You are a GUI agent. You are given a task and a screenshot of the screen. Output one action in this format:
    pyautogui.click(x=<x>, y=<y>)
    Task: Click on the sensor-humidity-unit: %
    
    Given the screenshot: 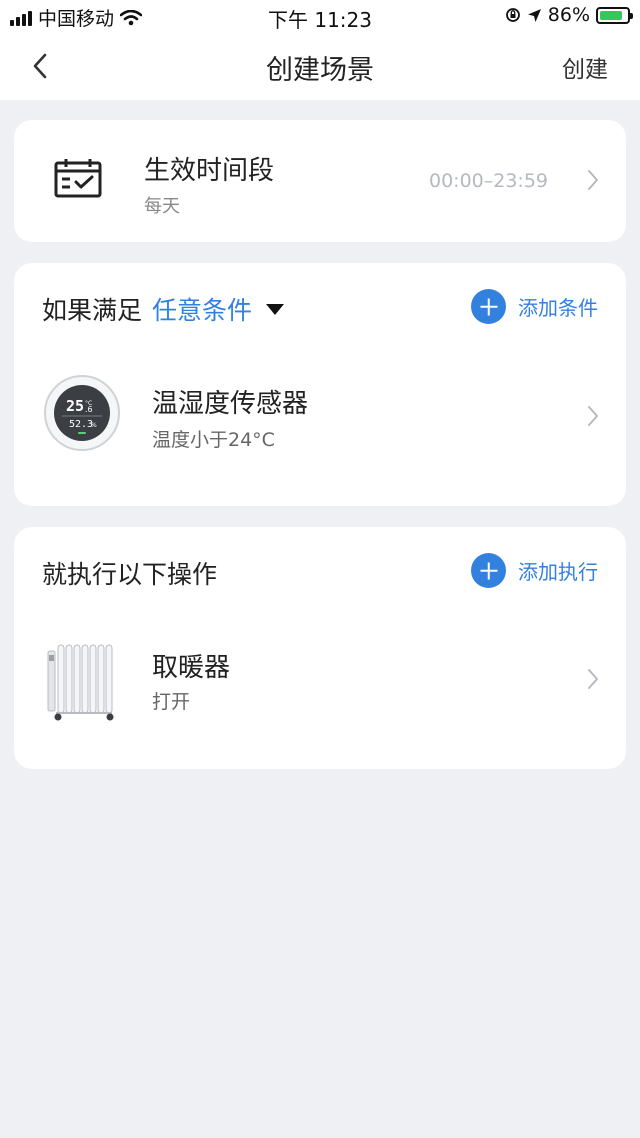 What is the action you would take?
    pyautogui.click(x=94, y=425)
    